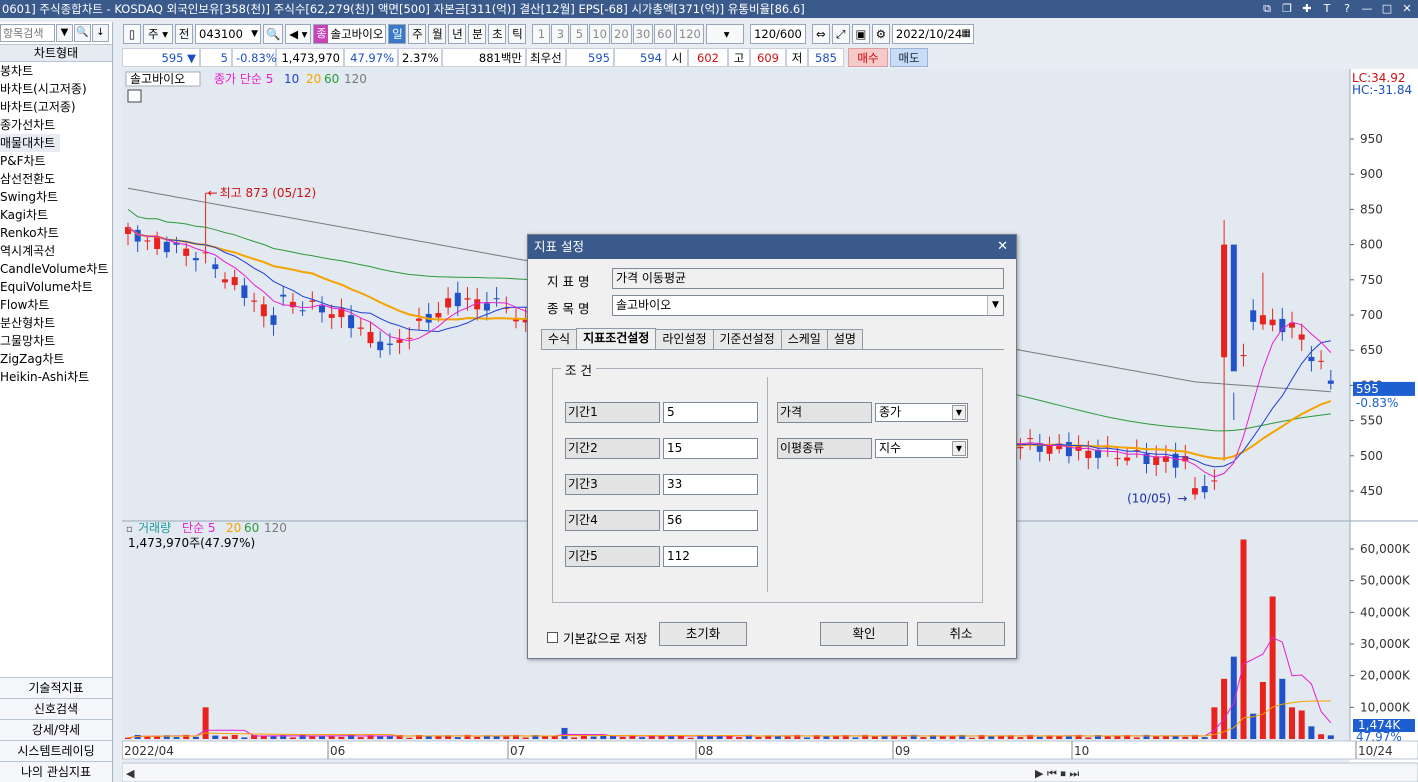 Image resolution: width=1418 pixels, height=782 pixels. Describe the element at coordinates (1002, 246) in the screenshot. I see `dialog-close-icon: ✕` at that location.